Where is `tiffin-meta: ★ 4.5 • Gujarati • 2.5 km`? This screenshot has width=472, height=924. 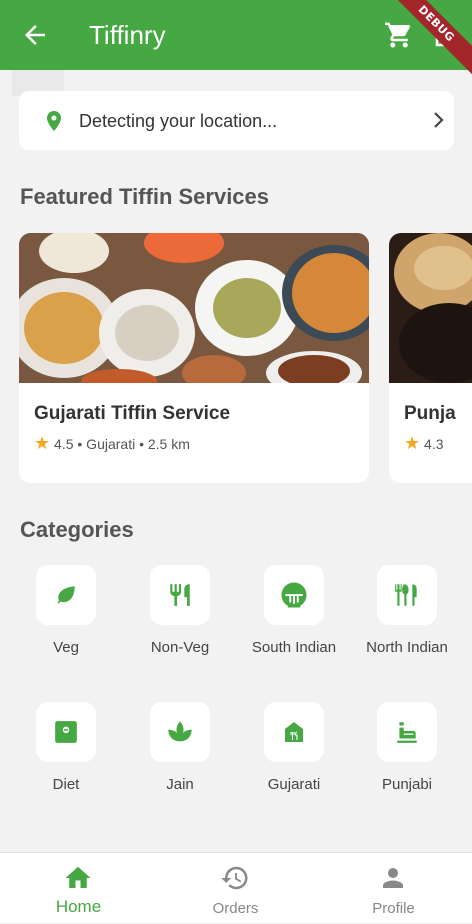
tiffin-meta: ★ 4.5 • Gujarati • 2.5 km is located at coordinates (112, 443).